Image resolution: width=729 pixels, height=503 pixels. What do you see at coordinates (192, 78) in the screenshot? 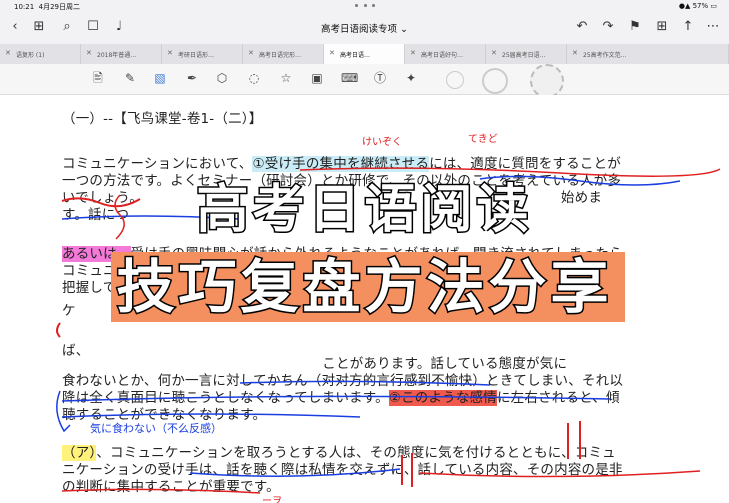
I see `highlighter-icon: ✒` at bounding box center [192, 78].